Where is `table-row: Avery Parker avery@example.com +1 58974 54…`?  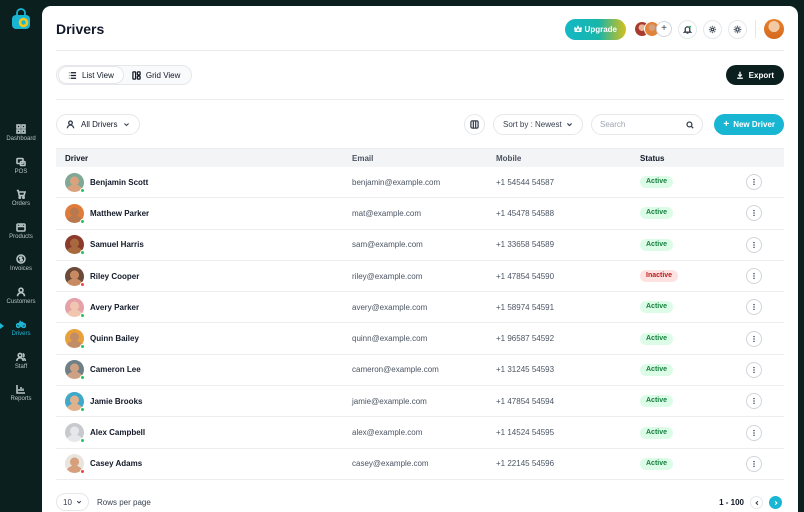
table-row: Avery Parker avery@example.com +1 58974 54… is located at coordinates (420, 308).